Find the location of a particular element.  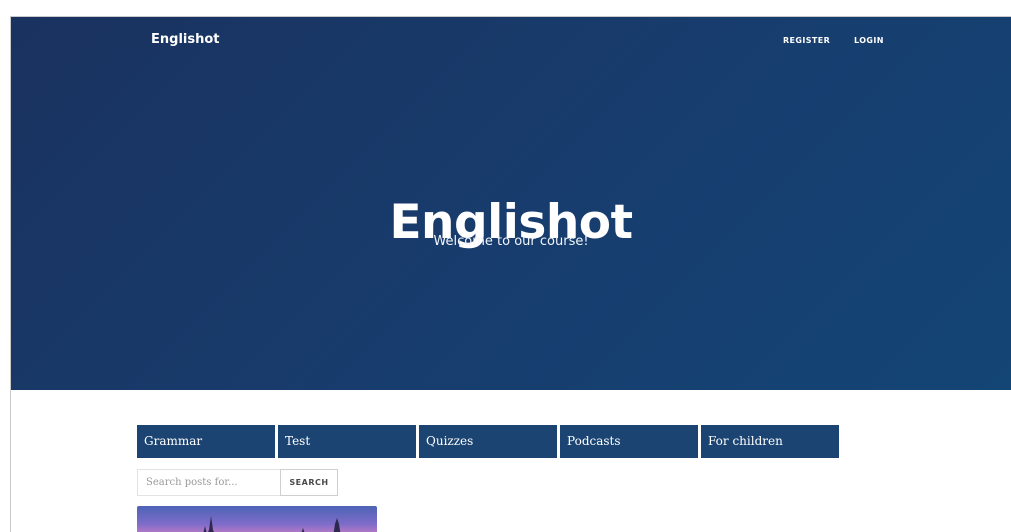

login-link: LOGIN is located at coordinates (869, 40).